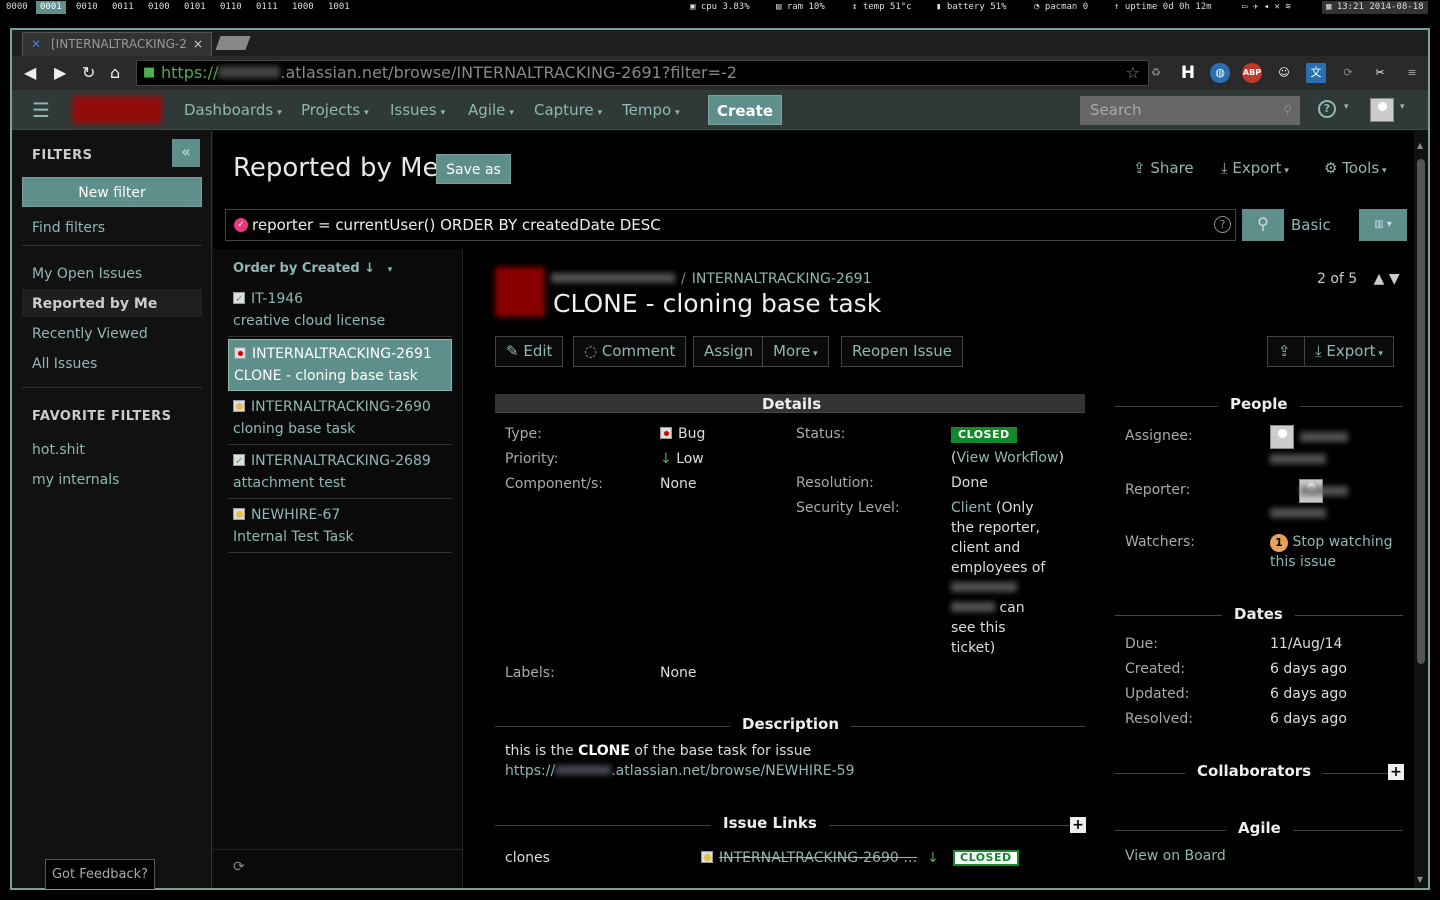  I want to click on nav-capture: Capture ▾, so click(568, 110).